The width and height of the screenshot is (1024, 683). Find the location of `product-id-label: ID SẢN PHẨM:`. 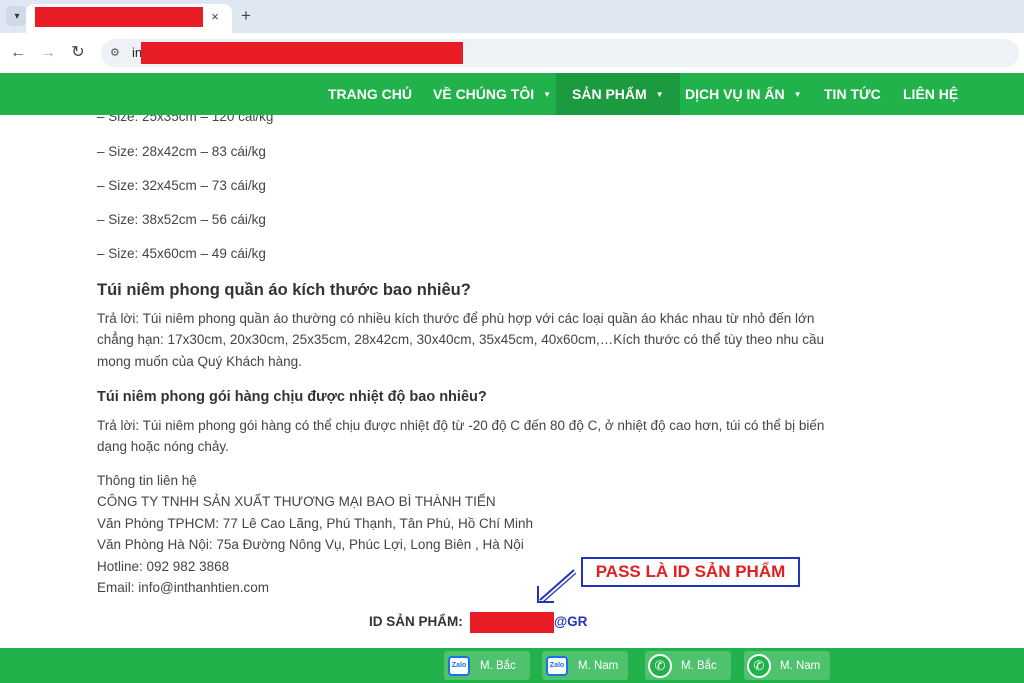

product-id-label: ID SẢN PHẨM: is located at coordinates (416, 621).